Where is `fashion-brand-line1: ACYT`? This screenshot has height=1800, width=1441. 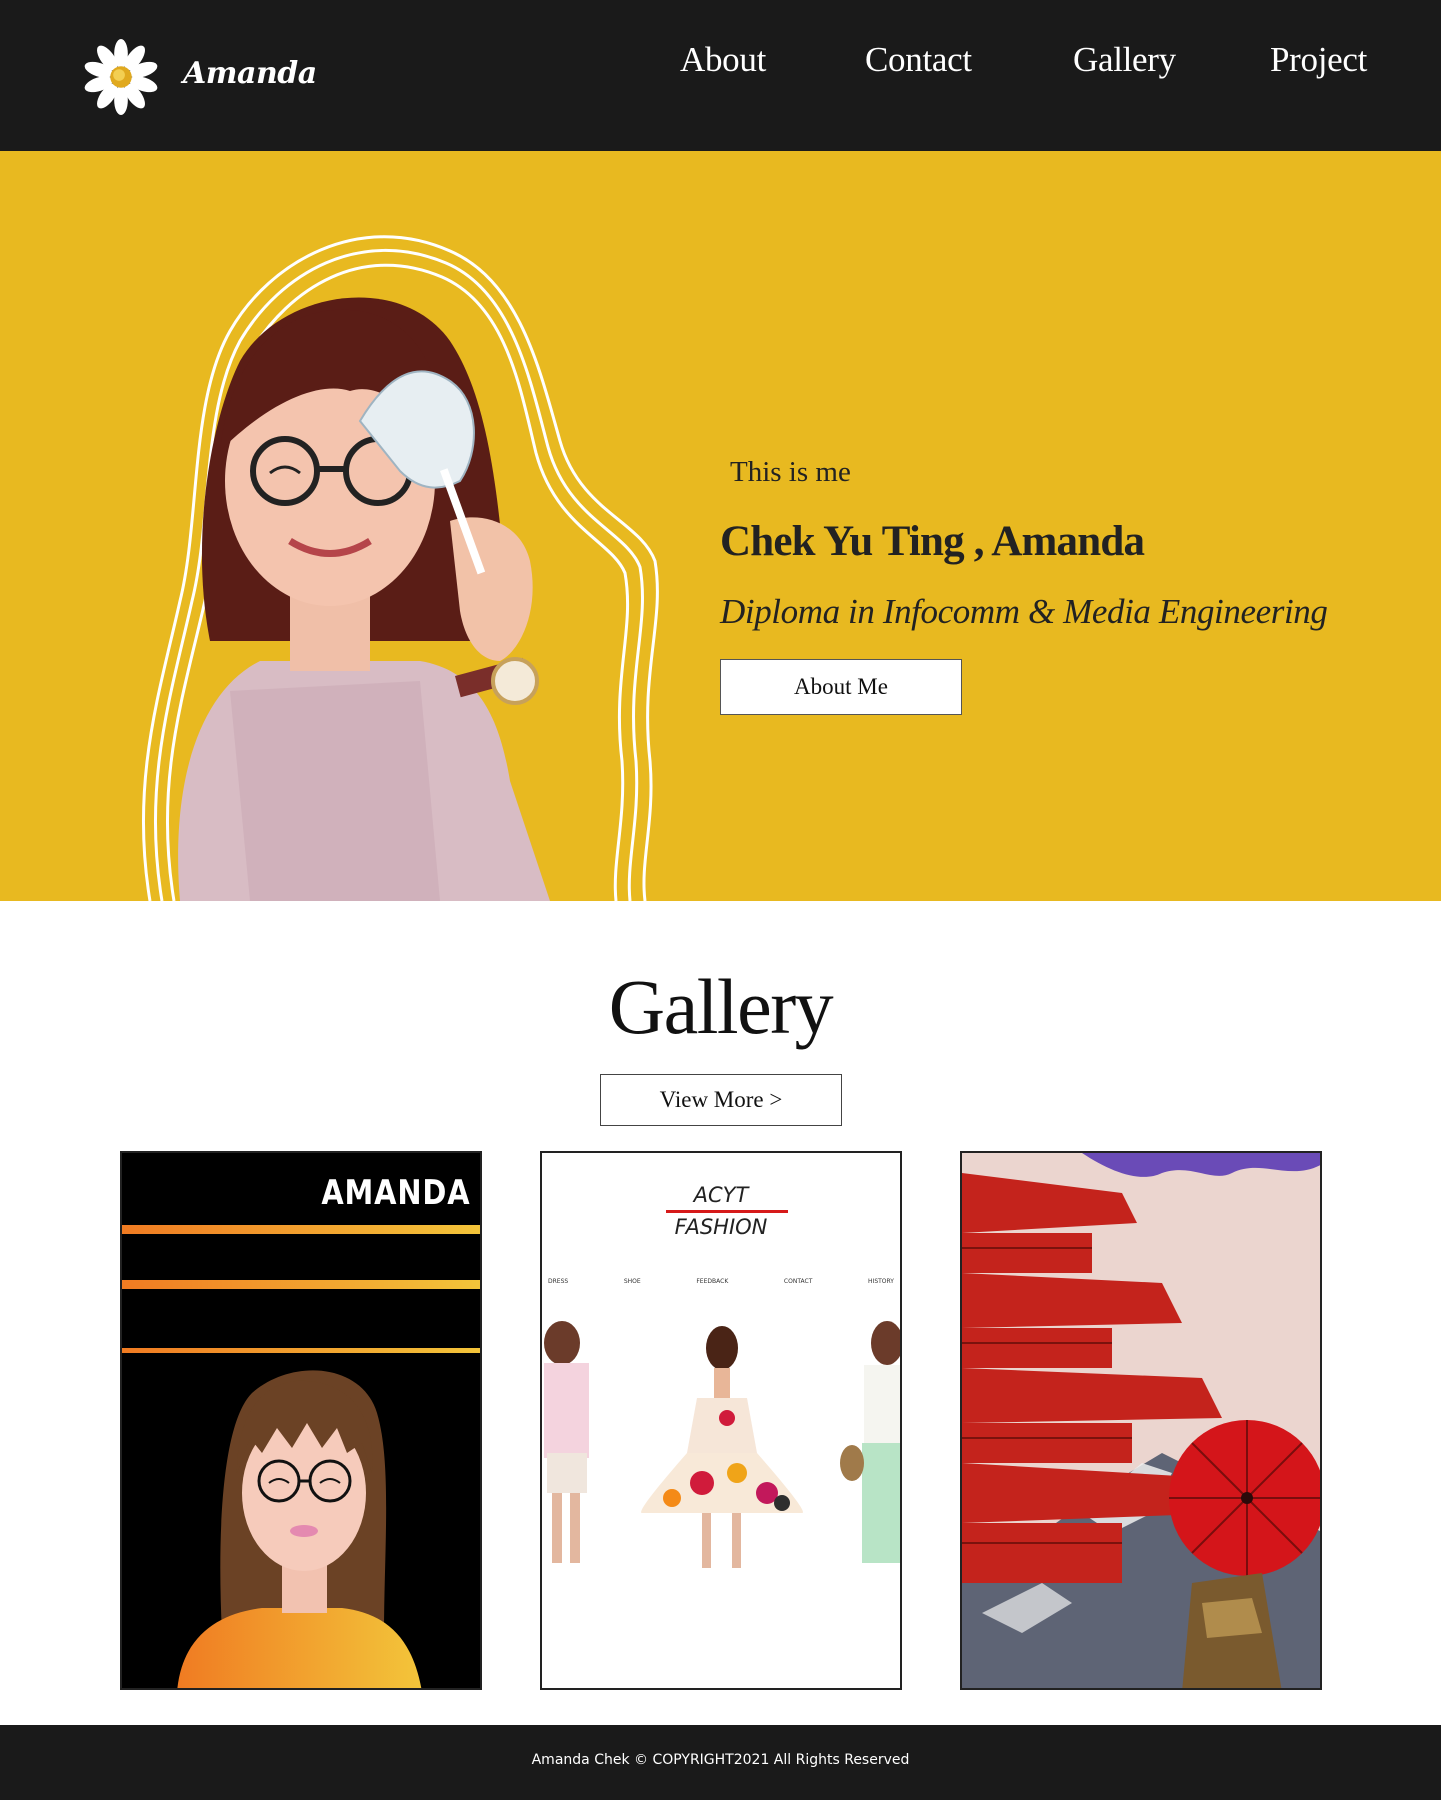 fashion-brand-line1: ACYT is located at coordinates (721, 1195).